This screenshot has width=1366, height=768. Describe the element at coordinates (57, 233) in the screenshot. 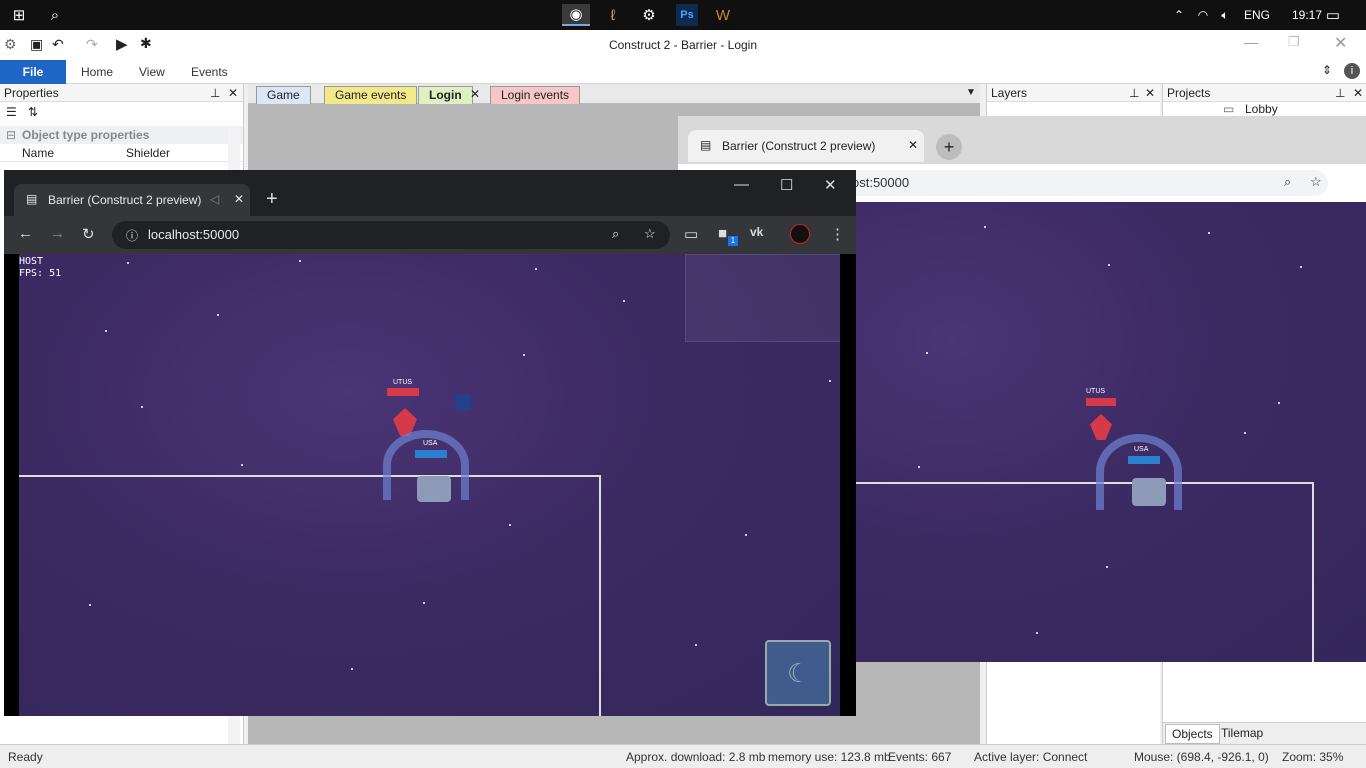

I see `forward-arrow-icon: →` at that location.